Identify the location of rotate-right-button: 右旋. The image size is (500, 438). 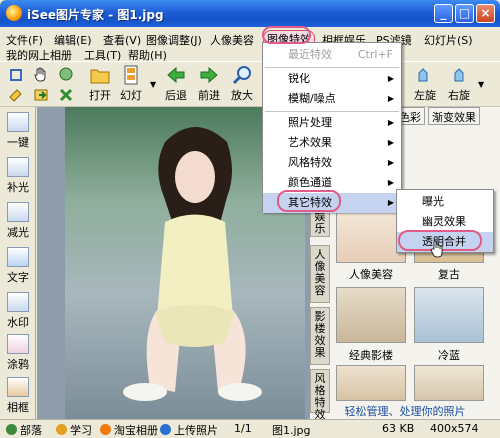
(459, 84).